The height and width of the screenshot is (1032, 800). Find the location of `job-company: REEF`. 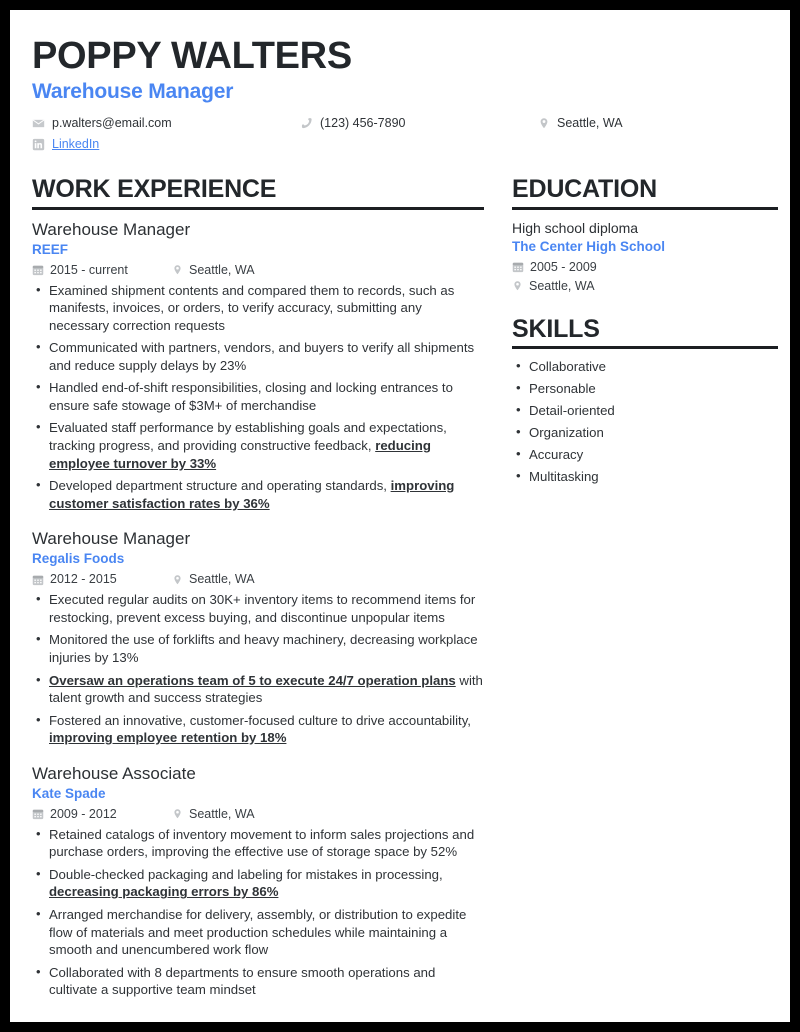

job-company: REEF is located at coordinates (50, 249).